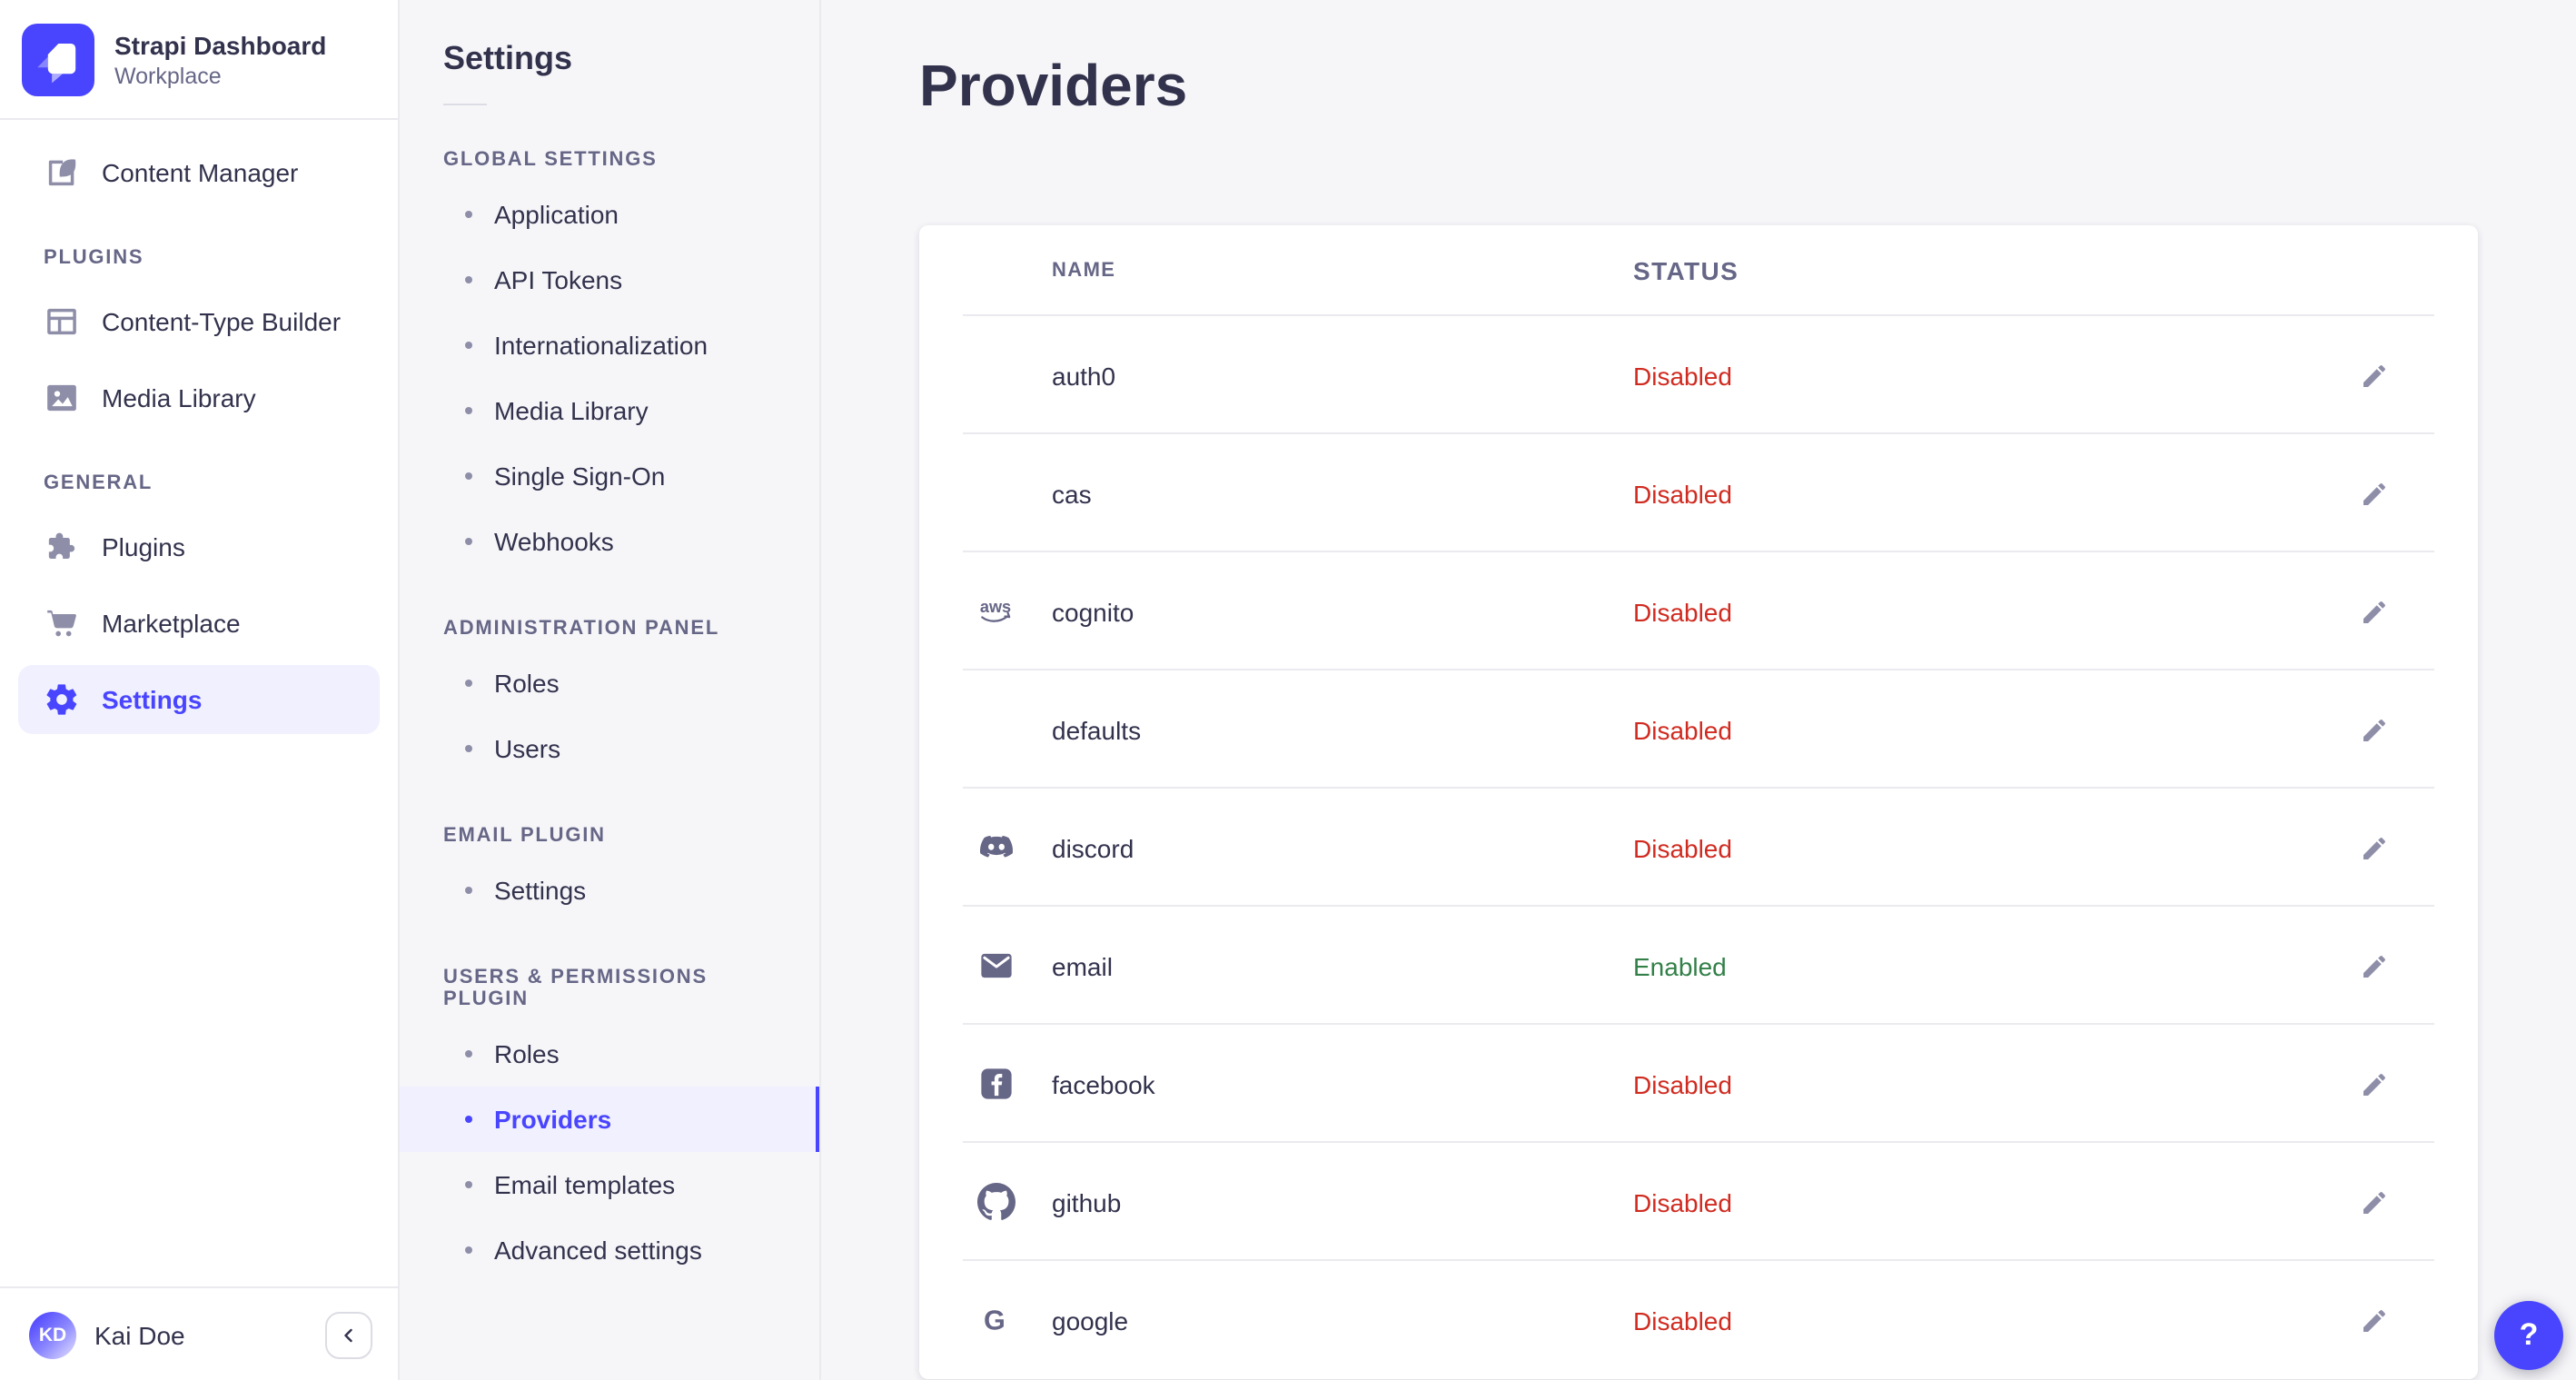  I want to click on provider-row-email: email Enabled, so click(1698, 966).